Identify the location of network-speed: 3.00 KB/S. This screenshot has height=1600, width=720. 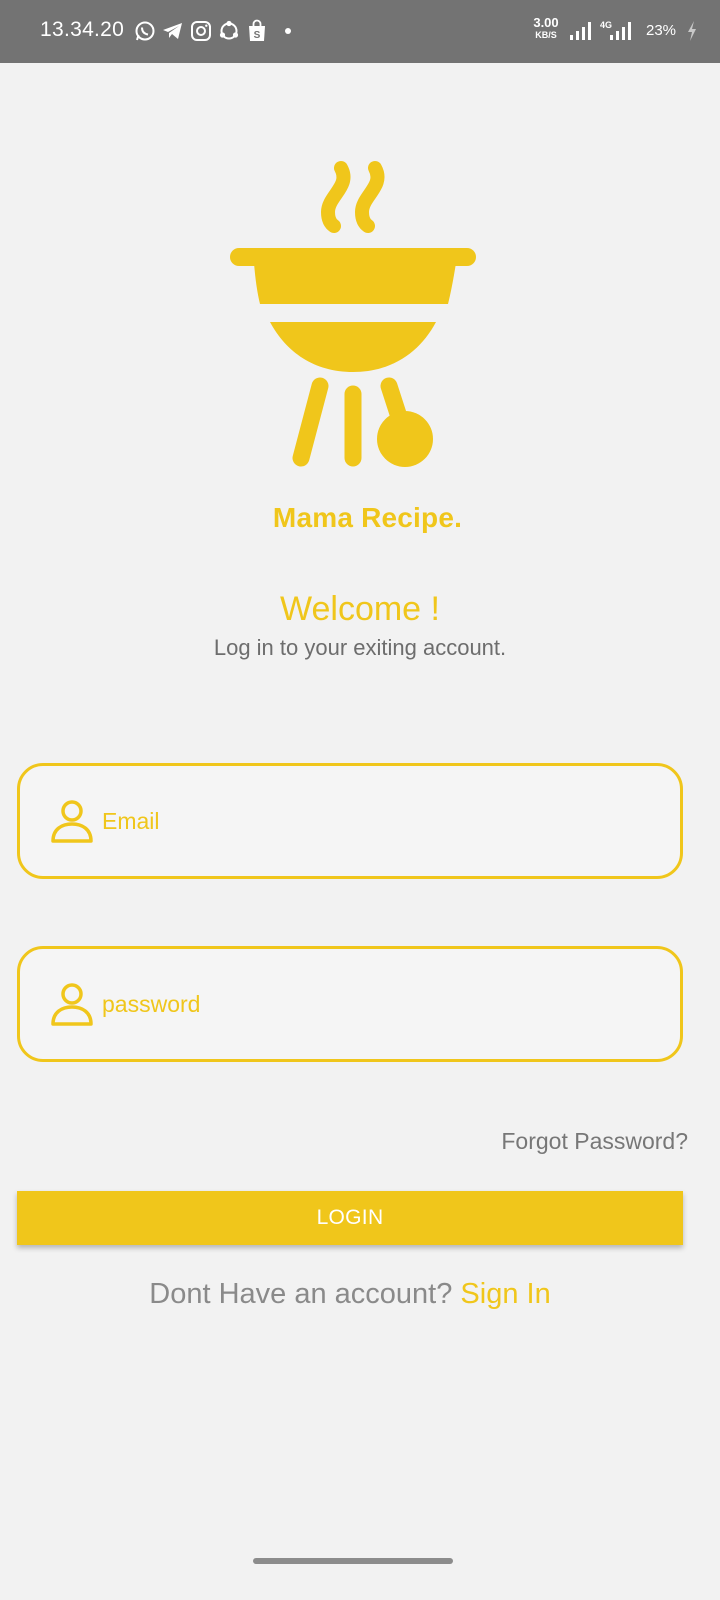
(546, 28).